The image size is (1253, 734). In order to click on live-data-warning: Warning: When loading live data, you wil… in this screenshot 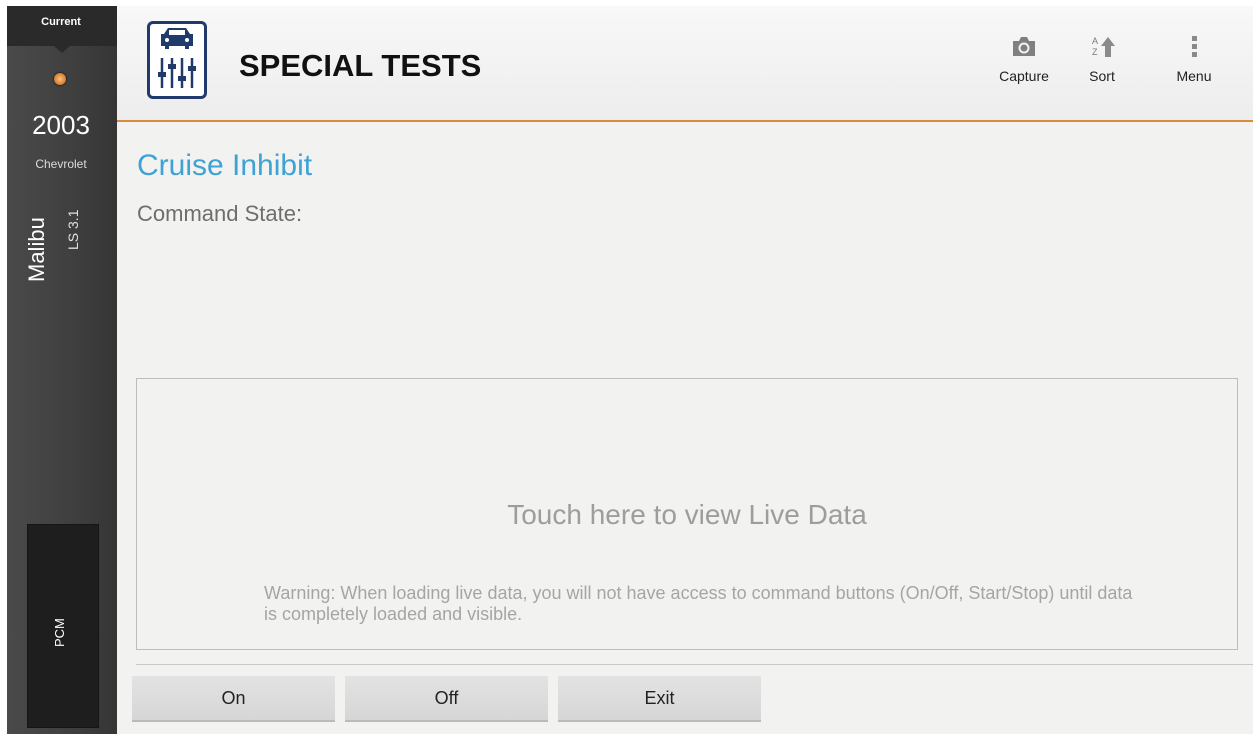, I will do `click(698, 603)`.